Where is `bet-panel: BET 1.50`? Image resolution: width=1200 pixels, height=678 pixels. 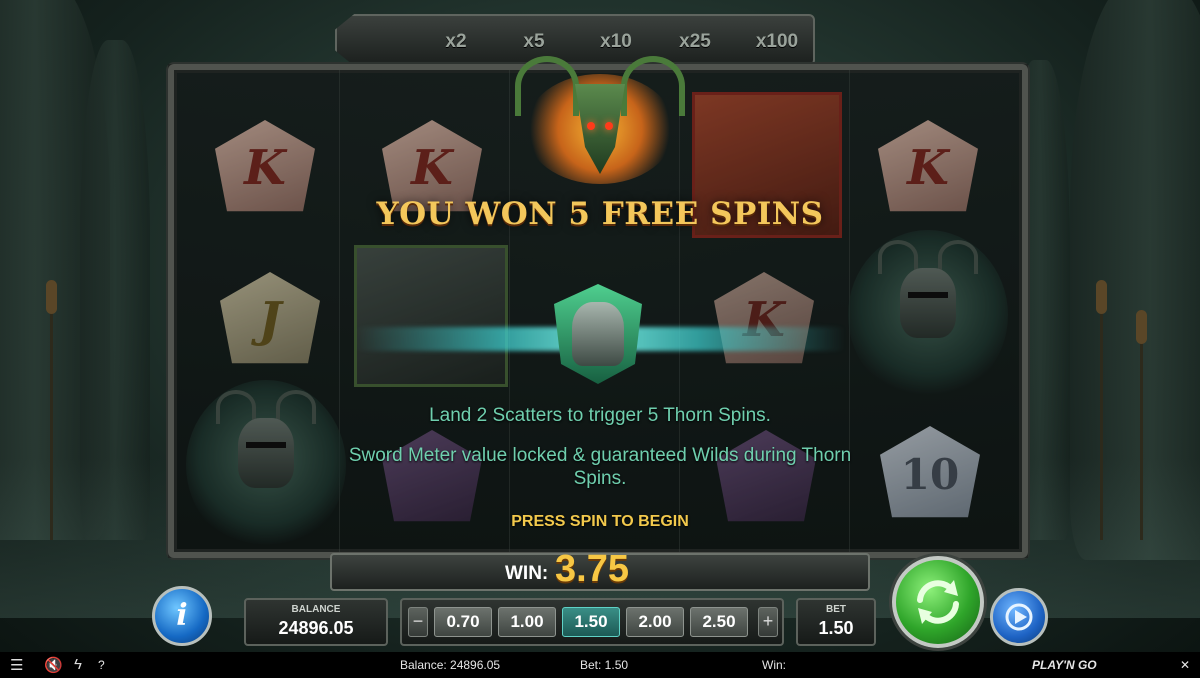
bet-panel: BET 1.50 is located at coordinates (836, 622).